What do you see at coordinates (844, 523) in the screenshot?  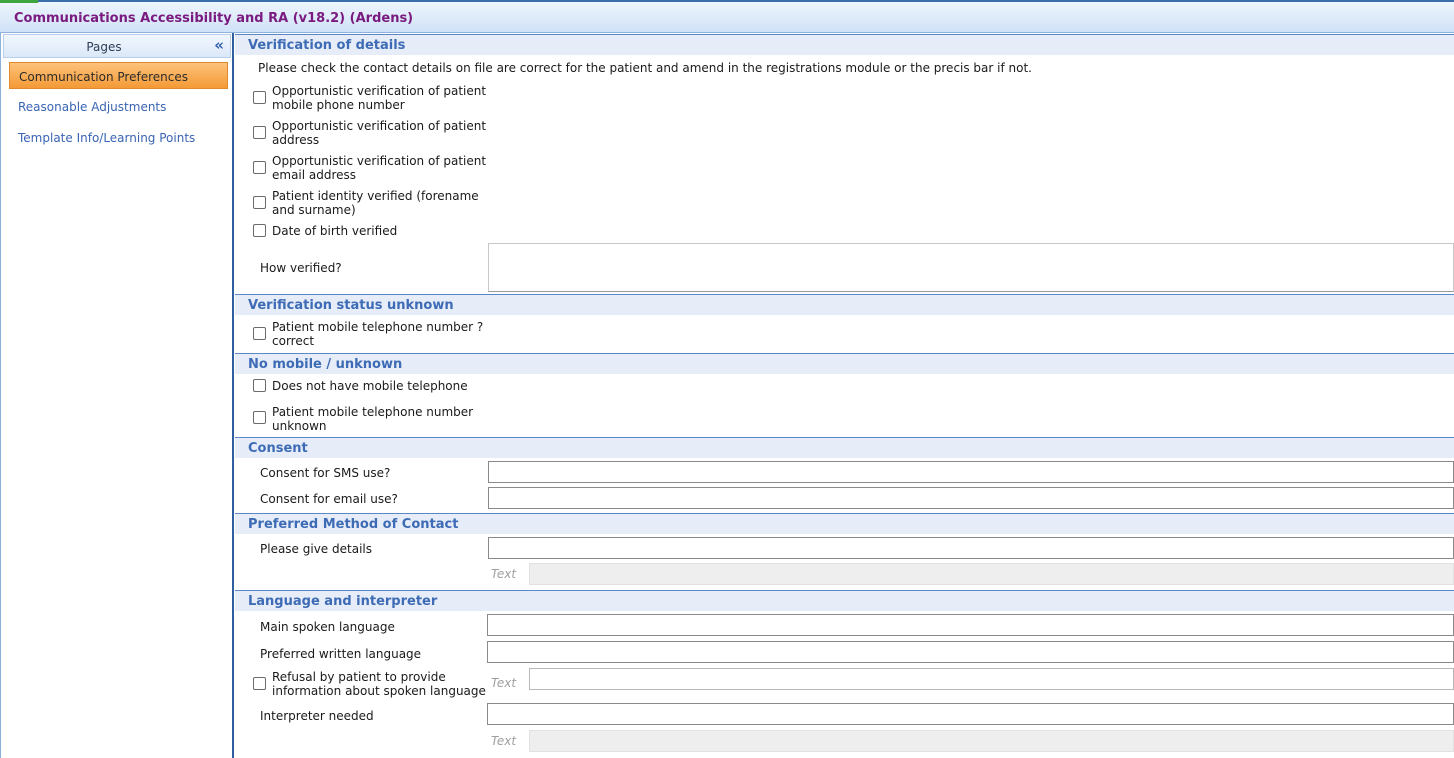 I see `section-header-preferred-contact: Preferred Method of Contact` at bounding box center [844, 523].